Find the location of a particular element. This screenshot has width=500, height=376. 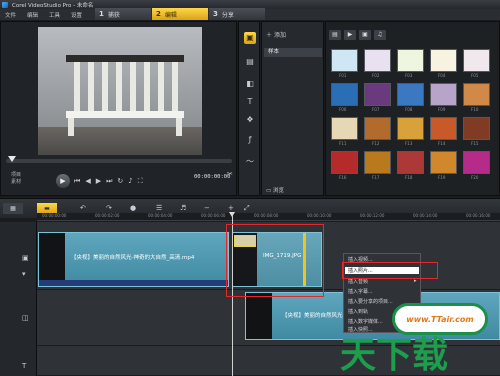

media-thumbnail: F03 is located at coordinates (410, 63).